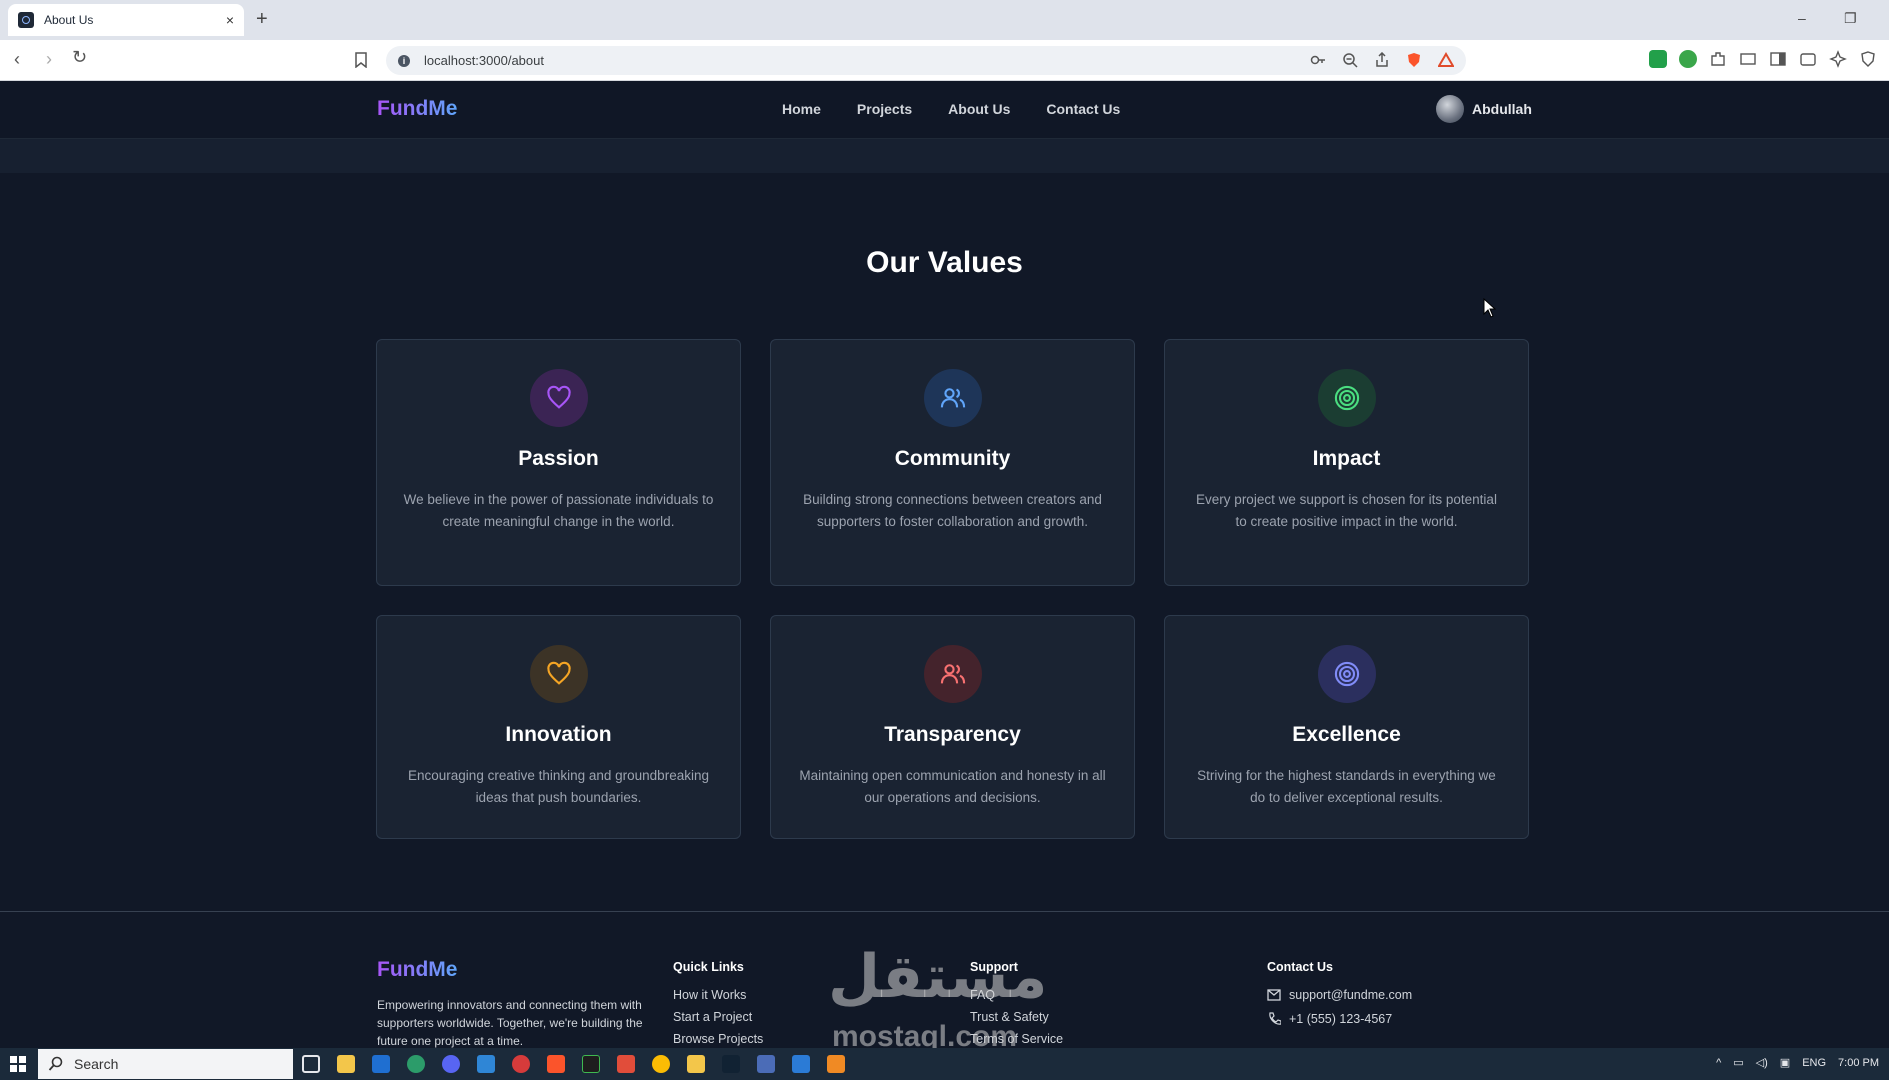 The height and width of the screenshot is (1080, 1889). What do you see at coordinates (1382, 60) in the screenshot?
I see `share-icon` at bounding box center [1382, 60].